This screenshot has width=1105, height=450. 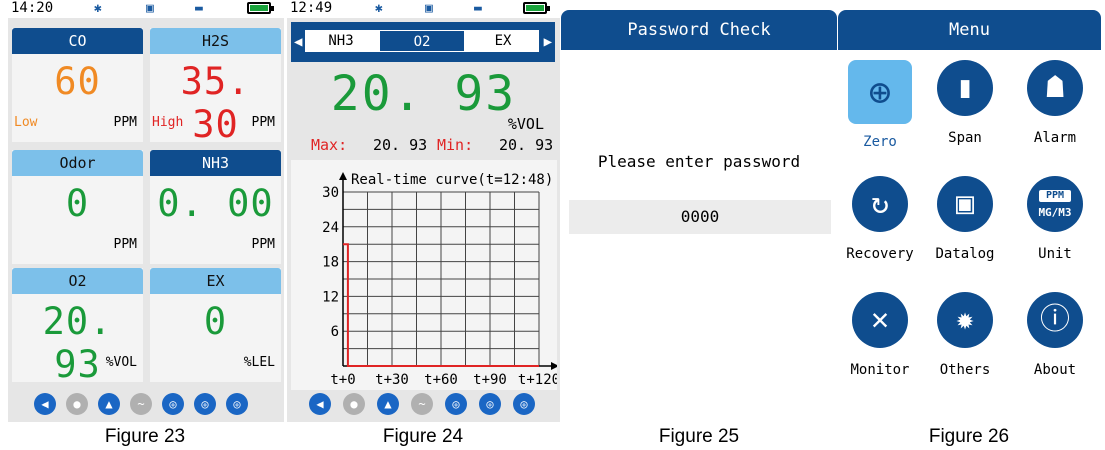 I want to click on caption-figure-26: Figure 26, so click(x=969, y=436).